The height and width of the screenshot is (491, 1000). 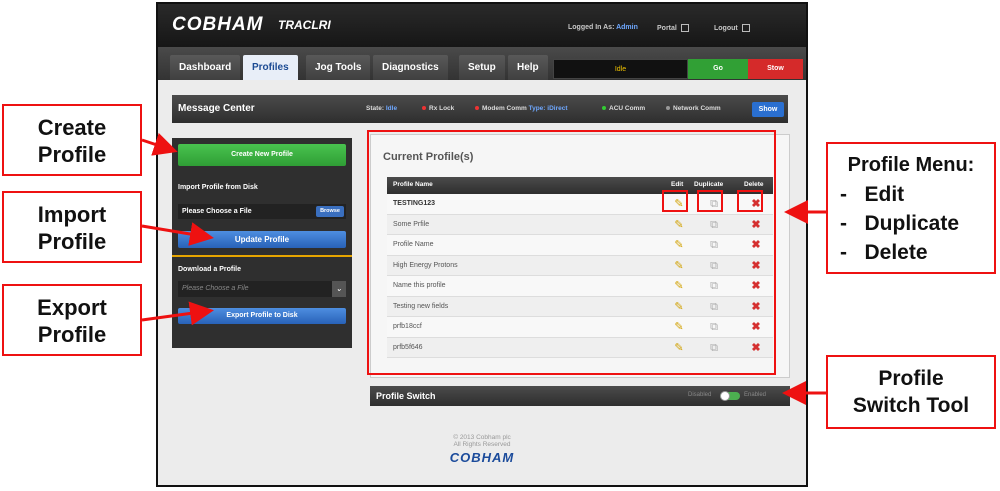 I want to click on duplicate-highlight, so click(x=710, y=201).